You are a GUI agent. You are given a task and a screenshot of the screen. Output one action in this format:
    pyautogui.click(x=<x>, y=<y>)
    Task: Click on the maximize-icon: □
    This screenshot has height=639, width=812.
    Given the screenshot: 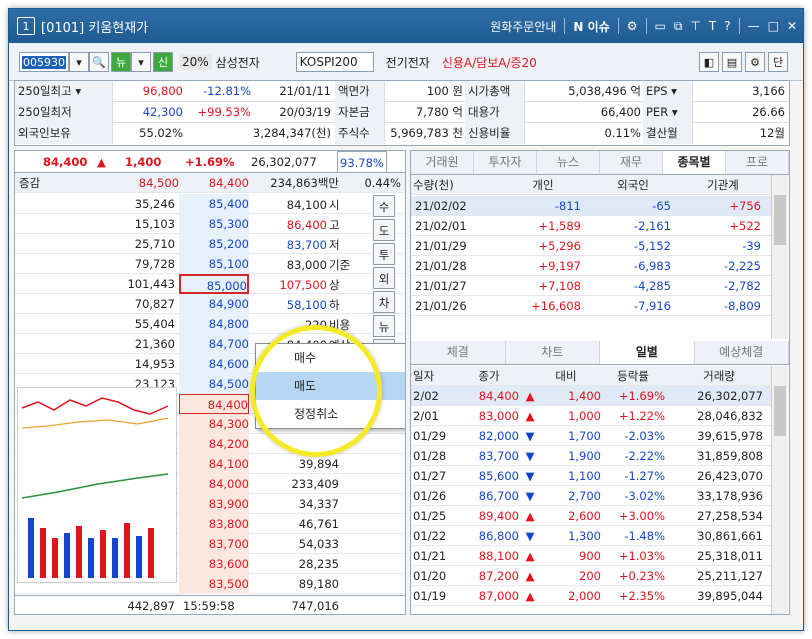 What is the action you would take?
    pyautogui.click(x=773, y=26)
    